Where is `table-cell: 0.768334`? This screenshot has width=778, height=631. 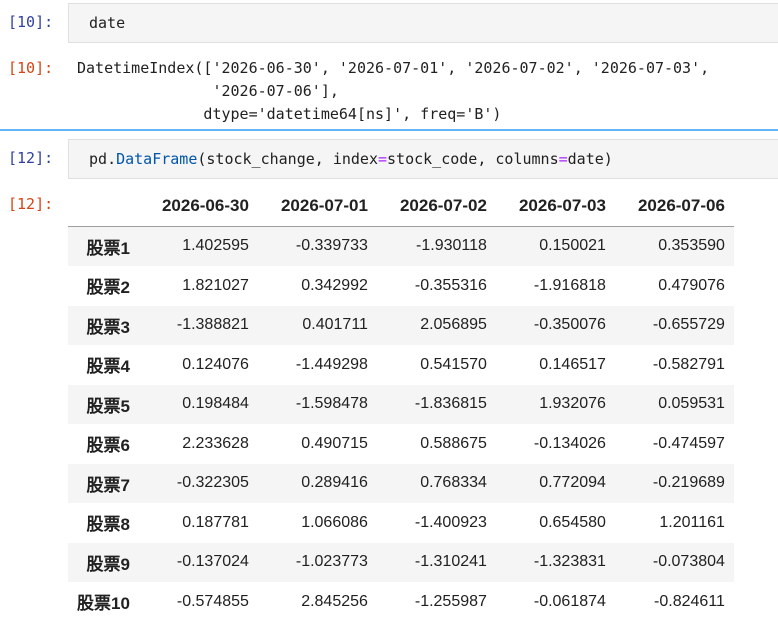
table-cell: 0.768334 is located at coordinates (453, 483).